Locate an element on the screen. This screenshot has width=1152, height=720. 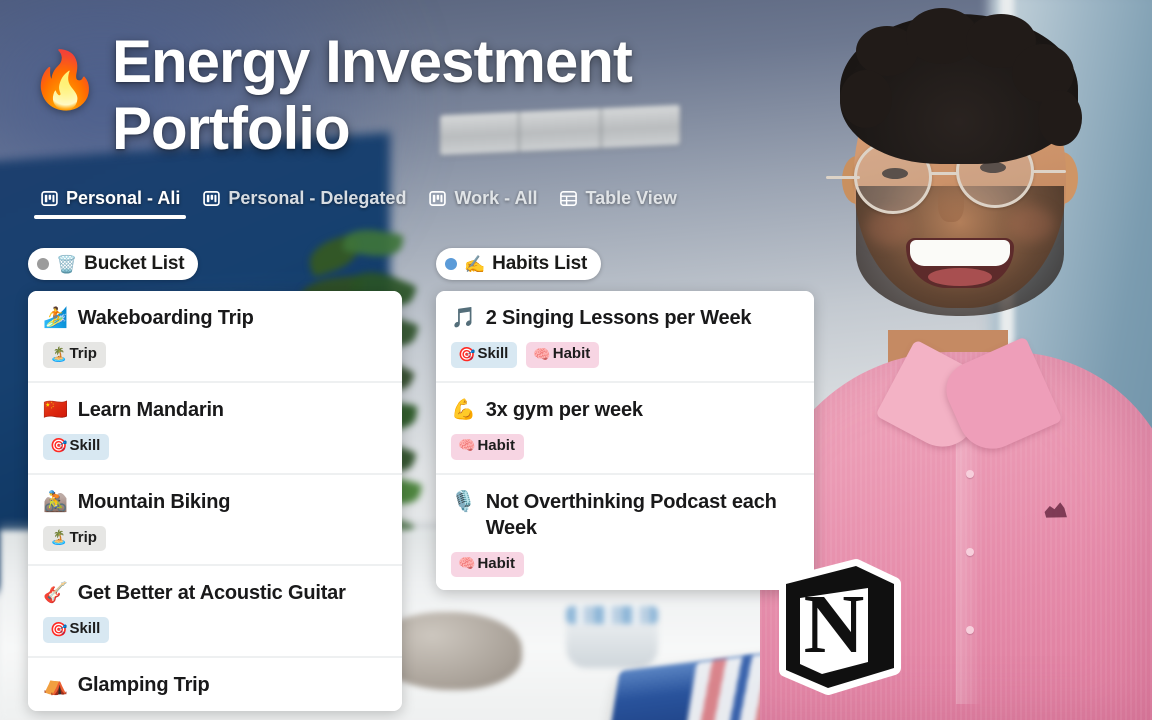
group-header: ✍️ Habits List is located at coordinates (519, 264).